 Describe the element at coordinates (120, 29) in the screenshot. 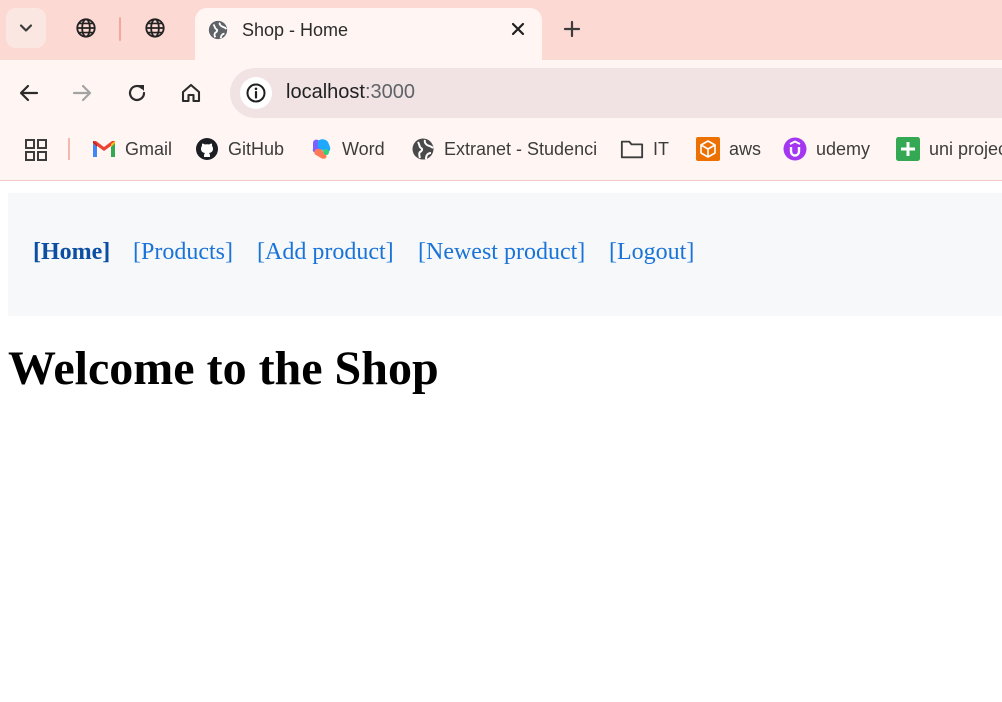

I see `tab-separator` at that location.